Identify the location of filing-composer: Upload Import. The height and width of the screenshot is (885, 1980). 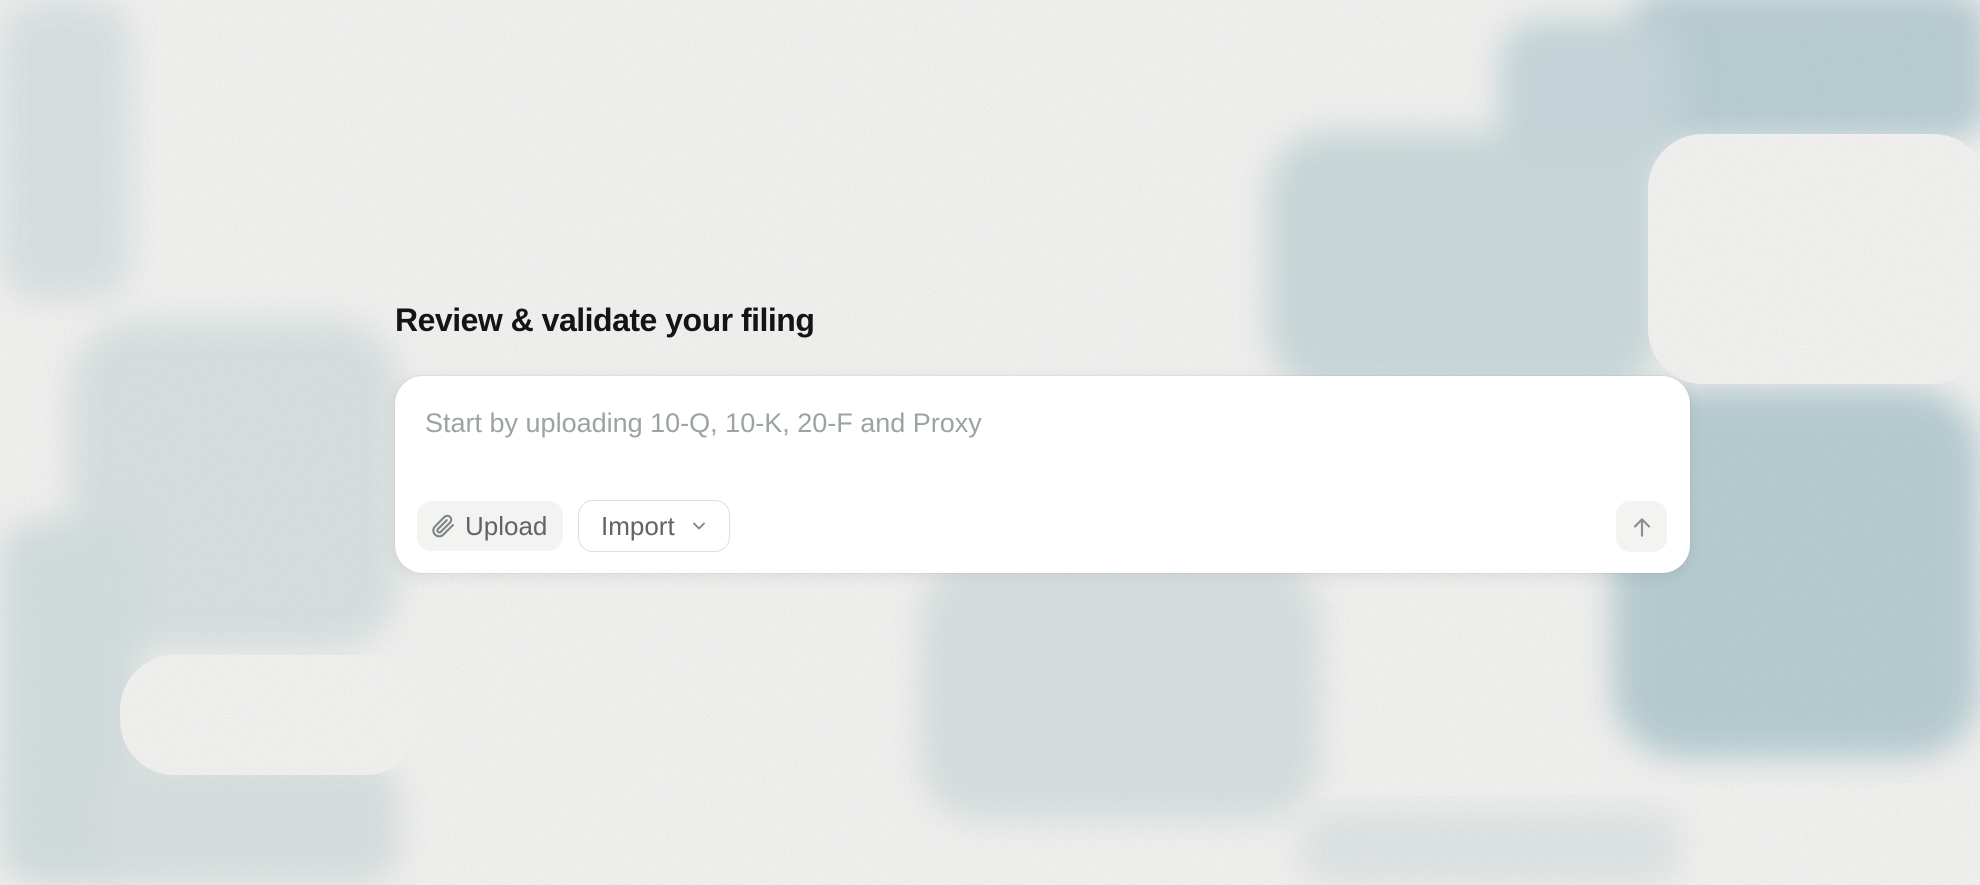
(1042, 474).